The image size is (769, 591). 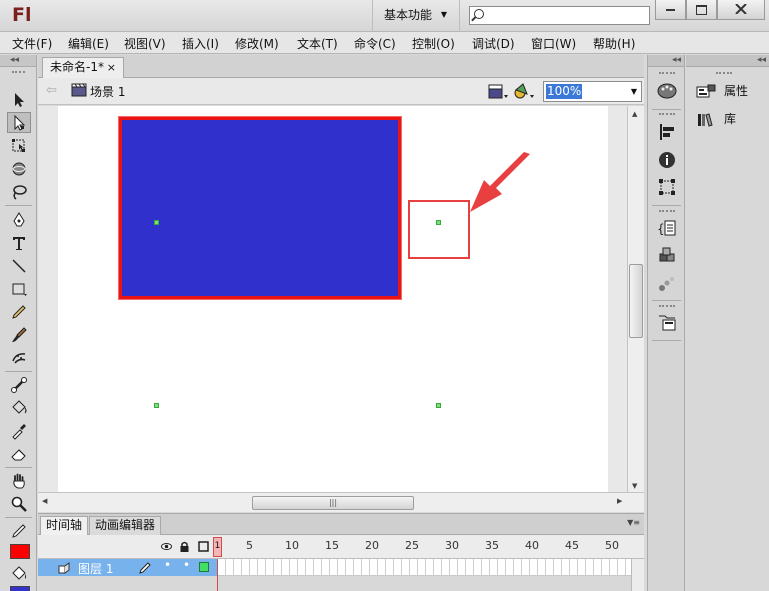 I want to click on deco-icon, so click(x=19, y=357).